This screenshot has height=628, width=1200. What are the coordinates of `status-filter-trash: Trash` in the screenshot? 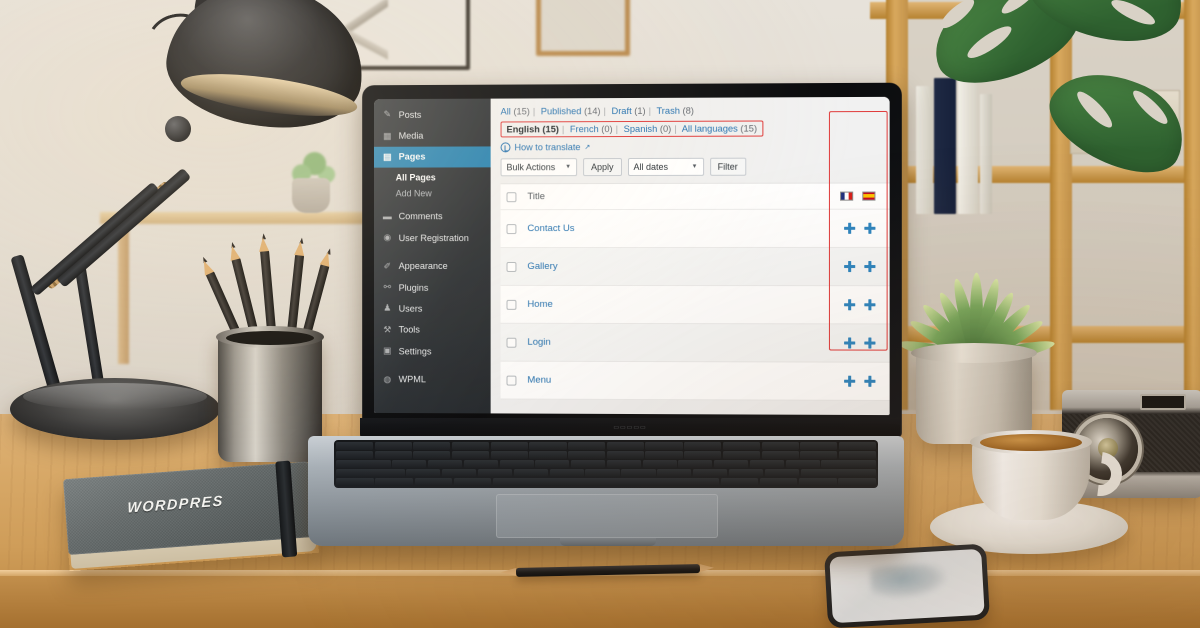 It's located at (667, 111).